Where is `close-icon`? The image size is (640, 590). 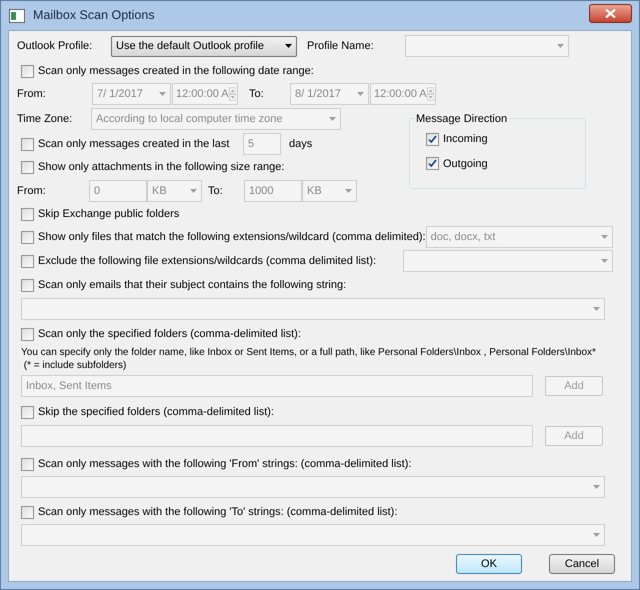 close-icon is located at coordinates (610, 13).